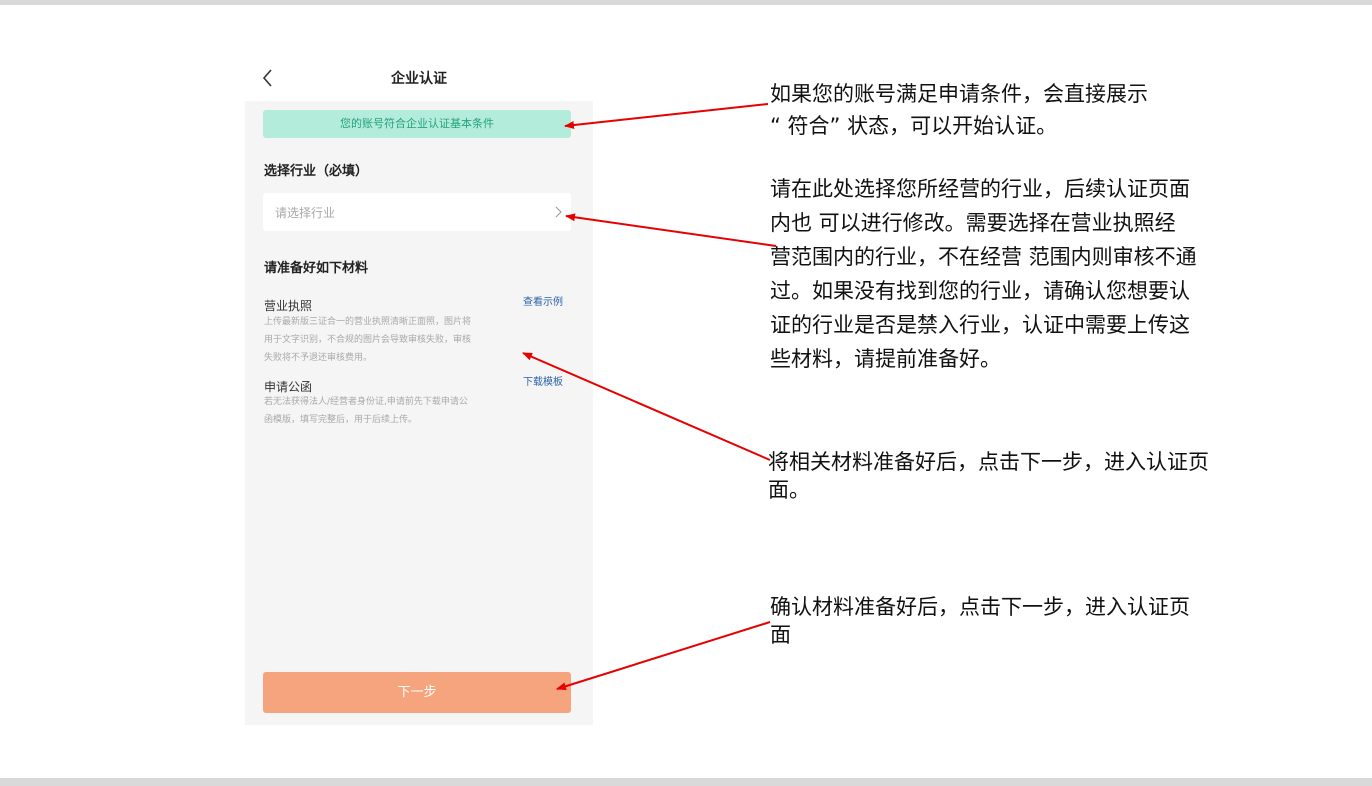 Image resolution: width=1372 pixels, height=786 pixels. Describe the element at coordinates (914, 126) in the screenshot. I see `annotation-line: “ 符合” 状态，可以开始认证。` at that location.